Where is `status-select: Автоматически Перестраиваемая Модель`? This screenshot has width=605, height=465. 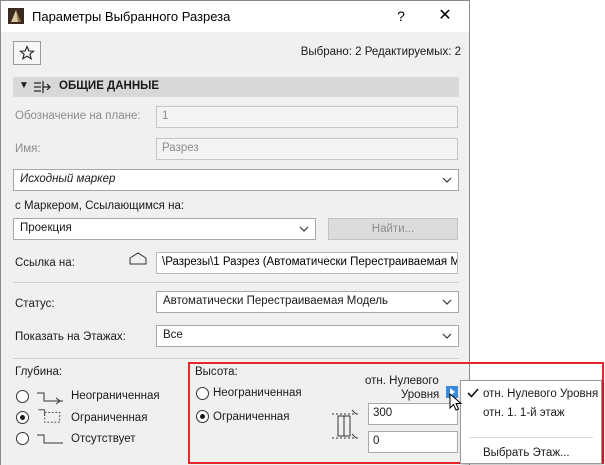 status-select: Автоматически Перестраиваемая Модель is located at coordinates (307, 302).